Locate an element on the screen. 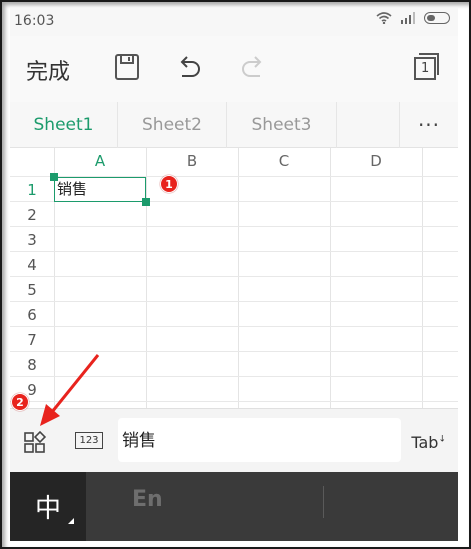 Image resolution: width=471 pixels, height=549 pixels. annotation-badge-2: 2 is located at coordinates (20, 402).